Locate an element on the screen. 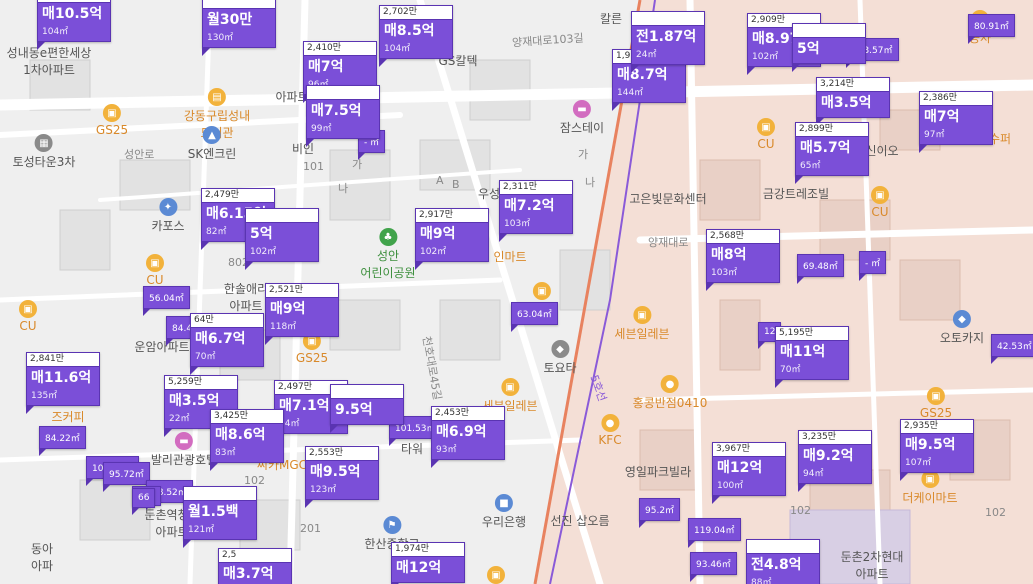  poi-22: ● 홍콩반점0410 is located at coordinates (670, 393).